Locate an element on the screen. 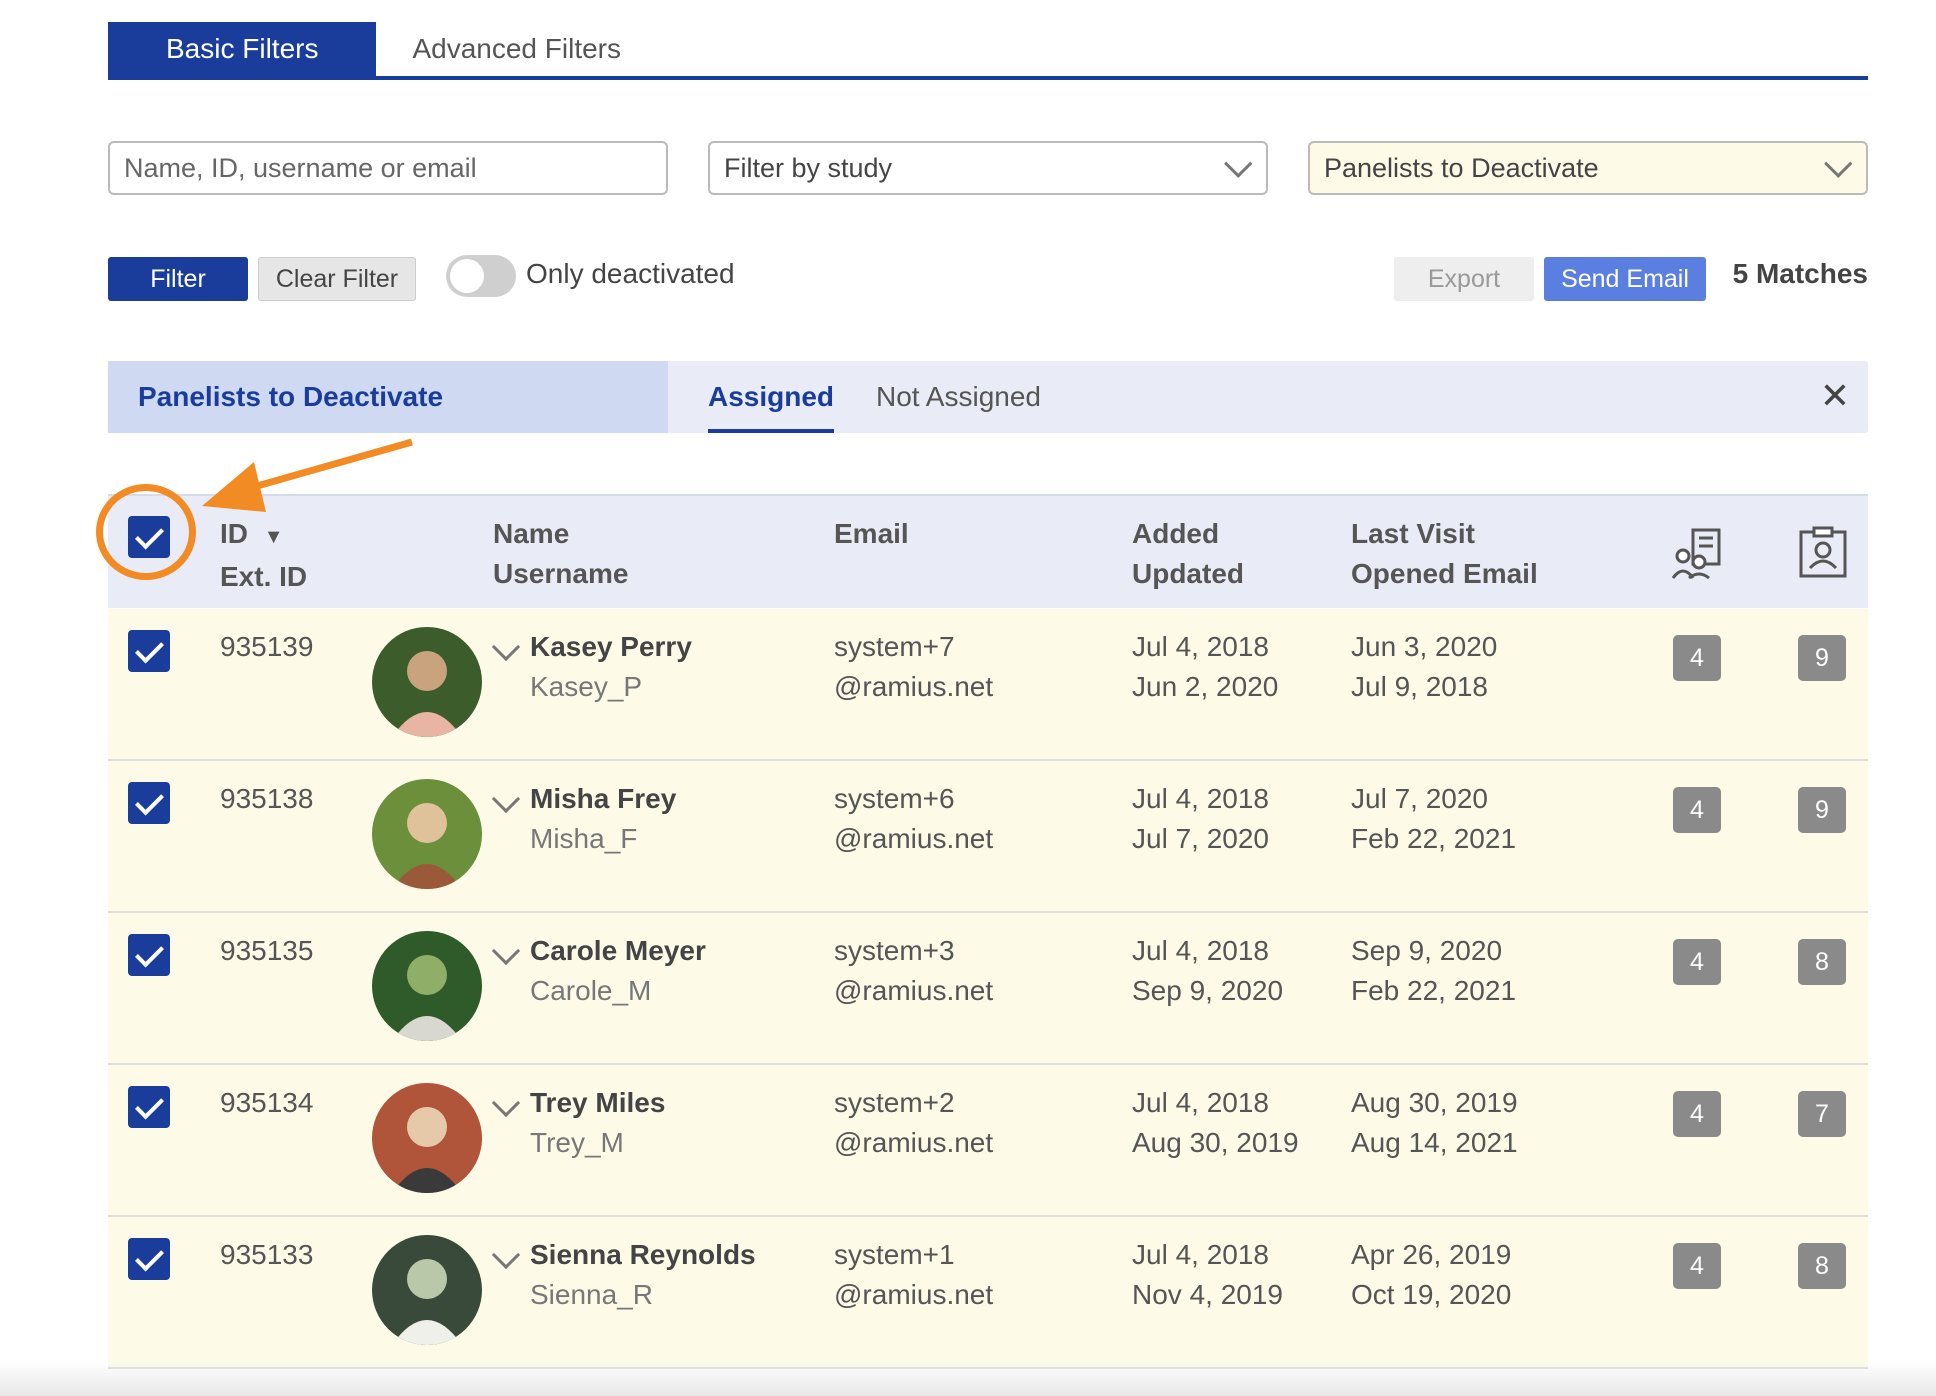  row-dates-added: Jul 4, 2018 Aug 30, 2019 is located at coordinates (1215, 1122).